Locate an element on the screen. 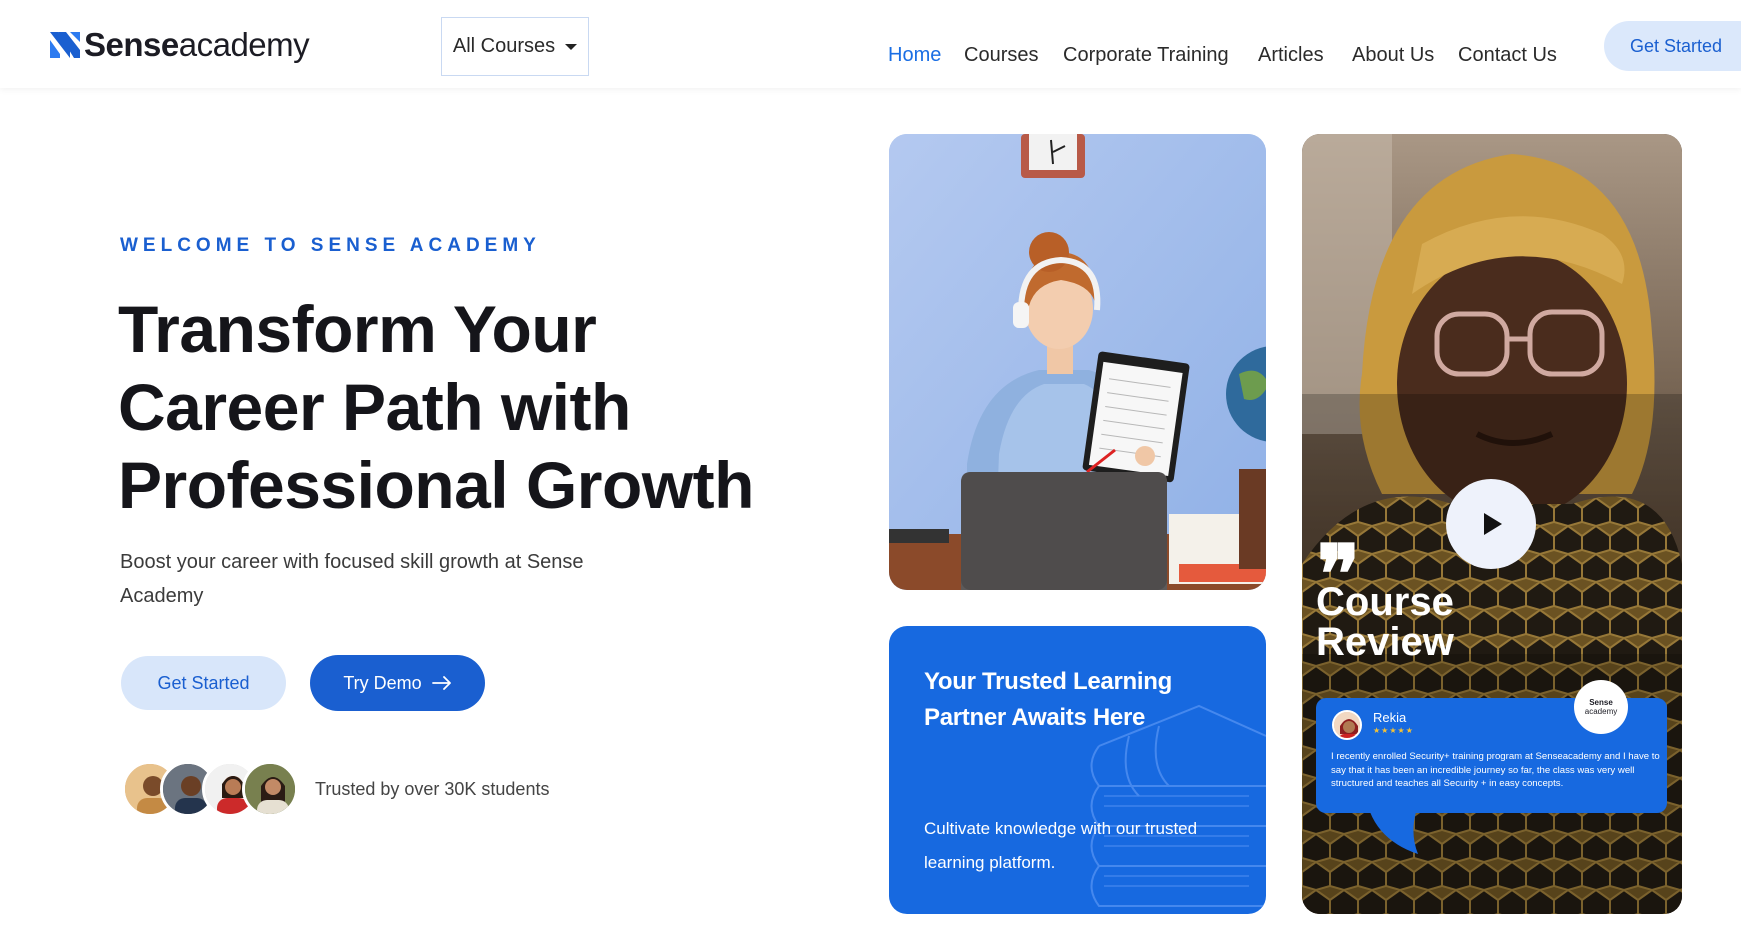 The height and width of the screenshot is (935, 1741). try-demo-button: Try Demo is located at coordinates (397, 683).